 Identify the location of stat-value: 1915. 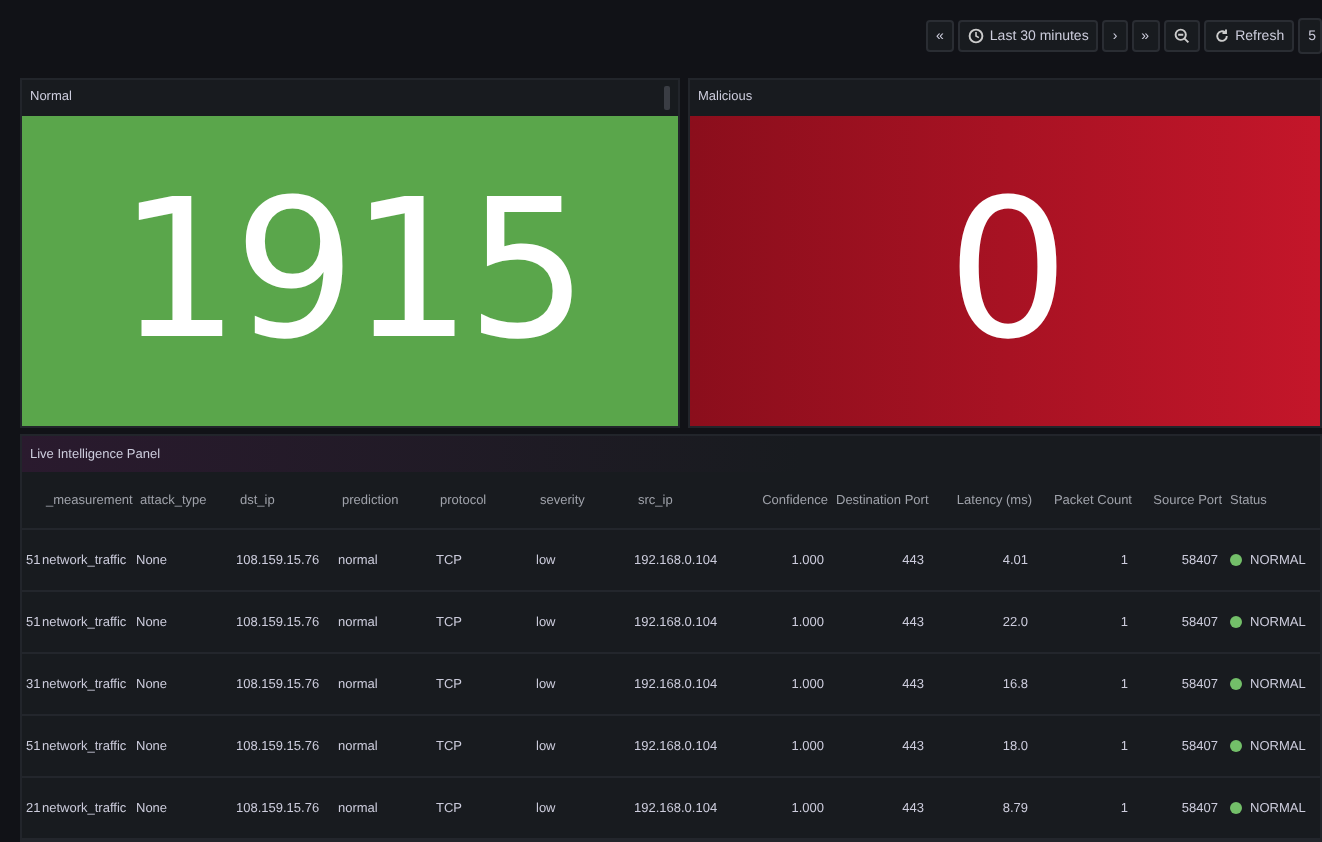
(350, 270).